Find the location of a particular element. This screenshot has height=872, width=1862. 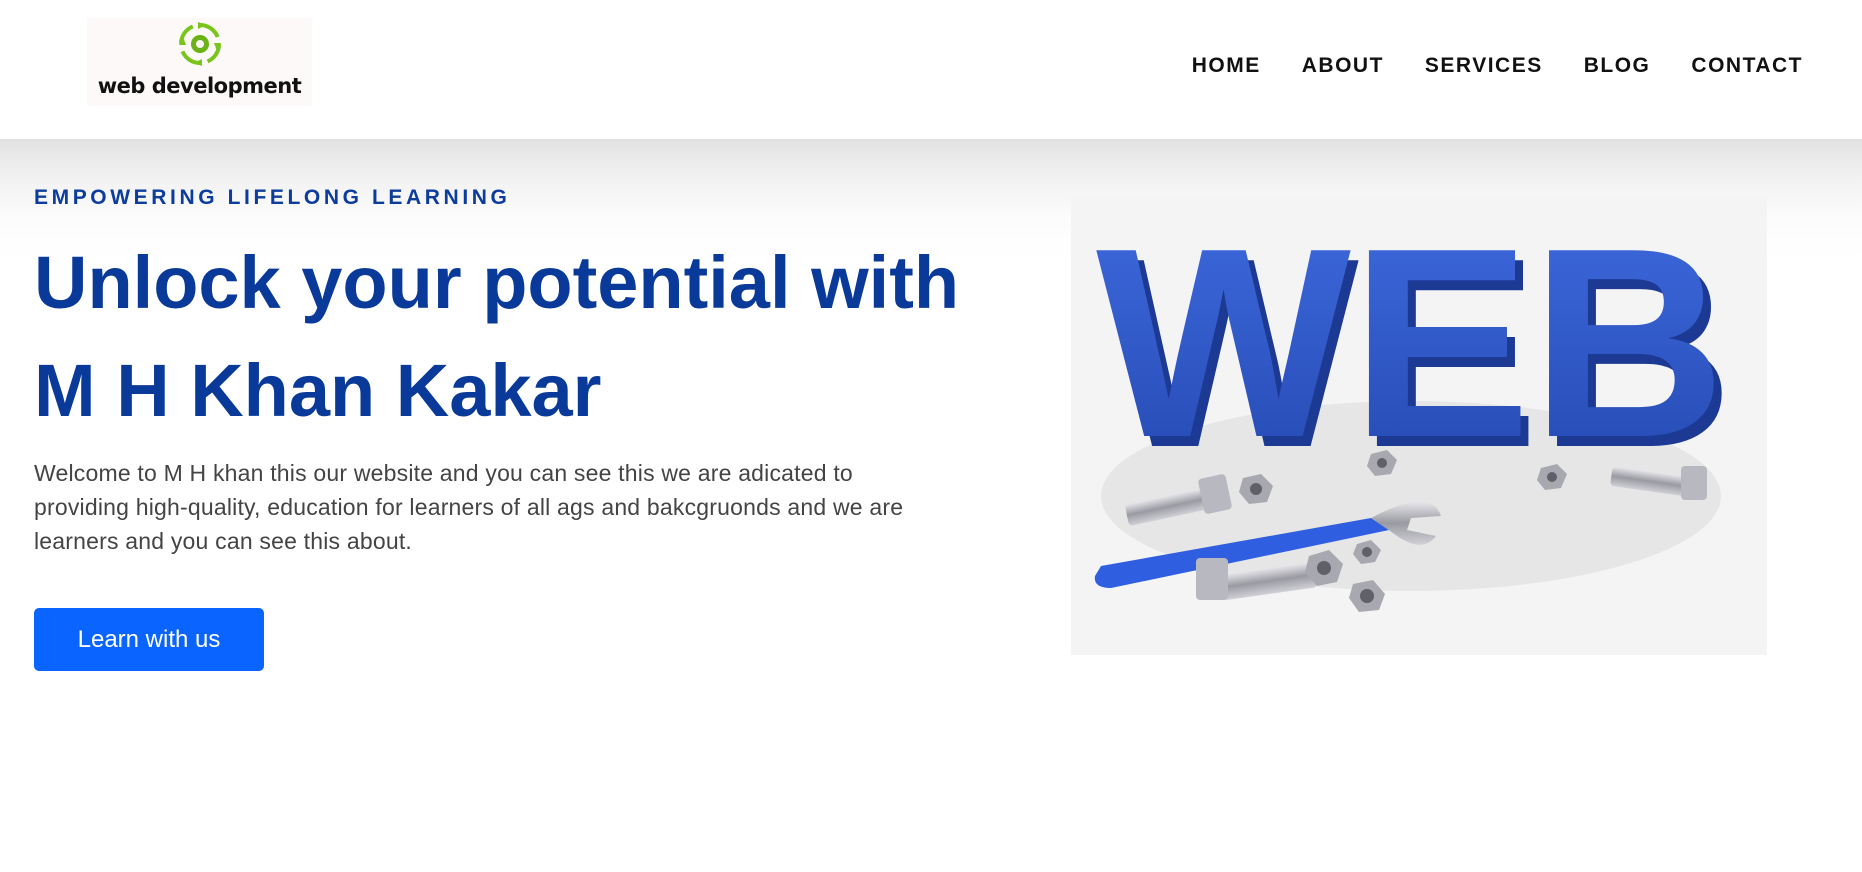

gear-recycle-logo-icon is located at coordinates (200, 44).